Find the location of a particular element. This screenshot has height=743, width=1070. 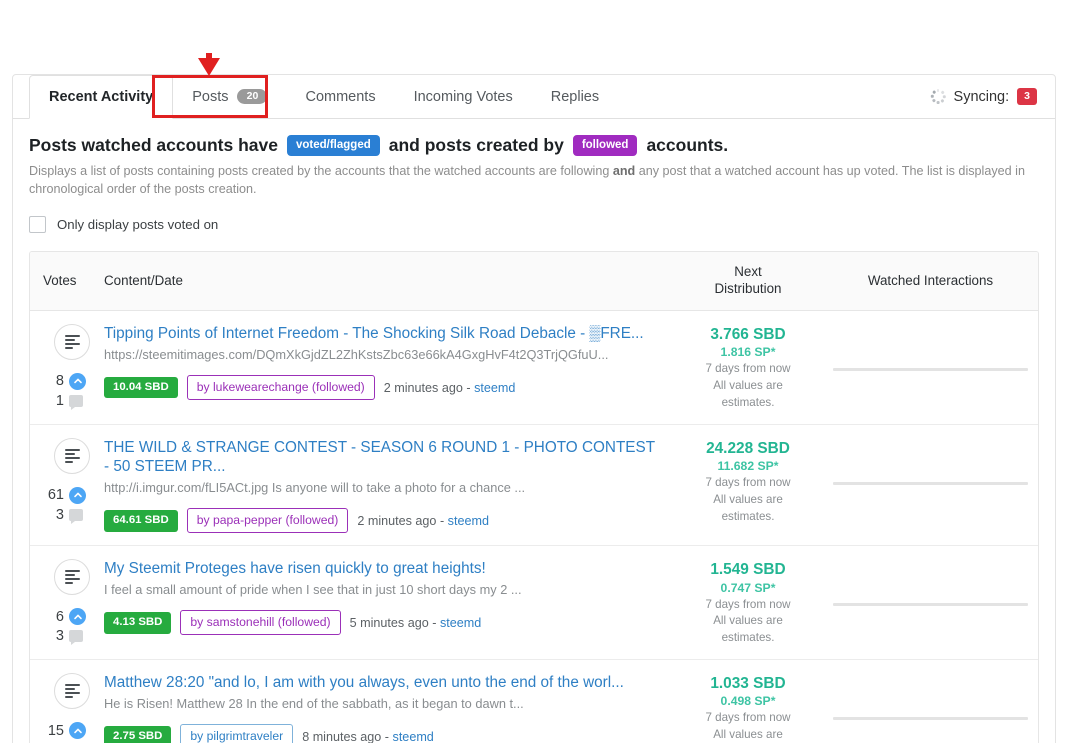

post-payout-badge: 10.04 SBD is located at coordinates (141, 387).